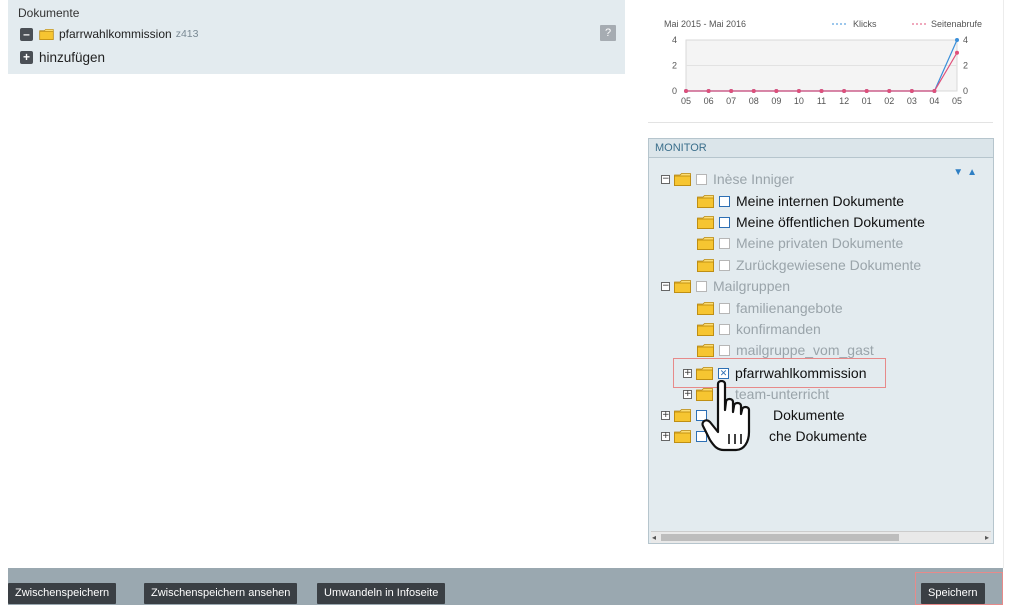 The width and height of the screenshot is (1011, 605). I want to click on chart-legend: Klicks Seitenabrufe, so click(907, 24).